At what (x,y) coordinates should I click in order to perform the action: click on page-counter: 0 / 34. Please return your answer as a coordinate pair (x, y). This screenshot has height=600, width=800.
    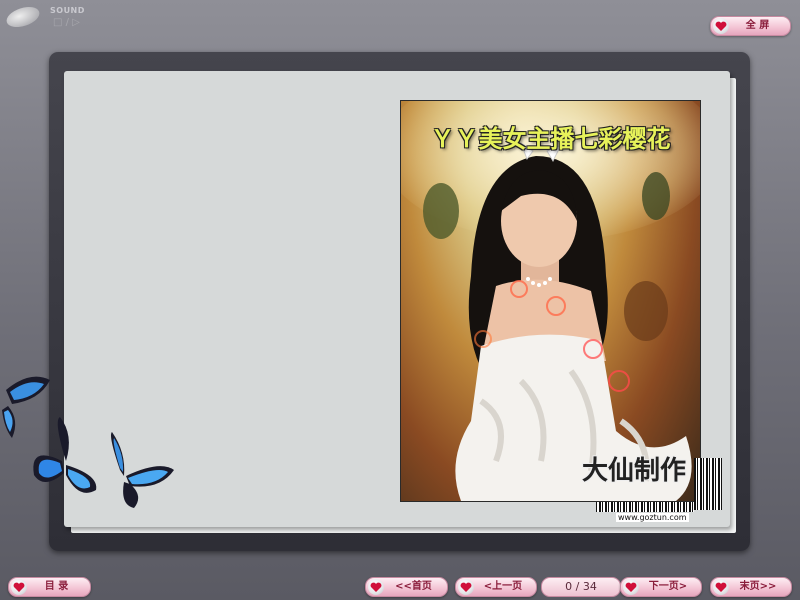
    Looking at the image, I should click on (581, 587).